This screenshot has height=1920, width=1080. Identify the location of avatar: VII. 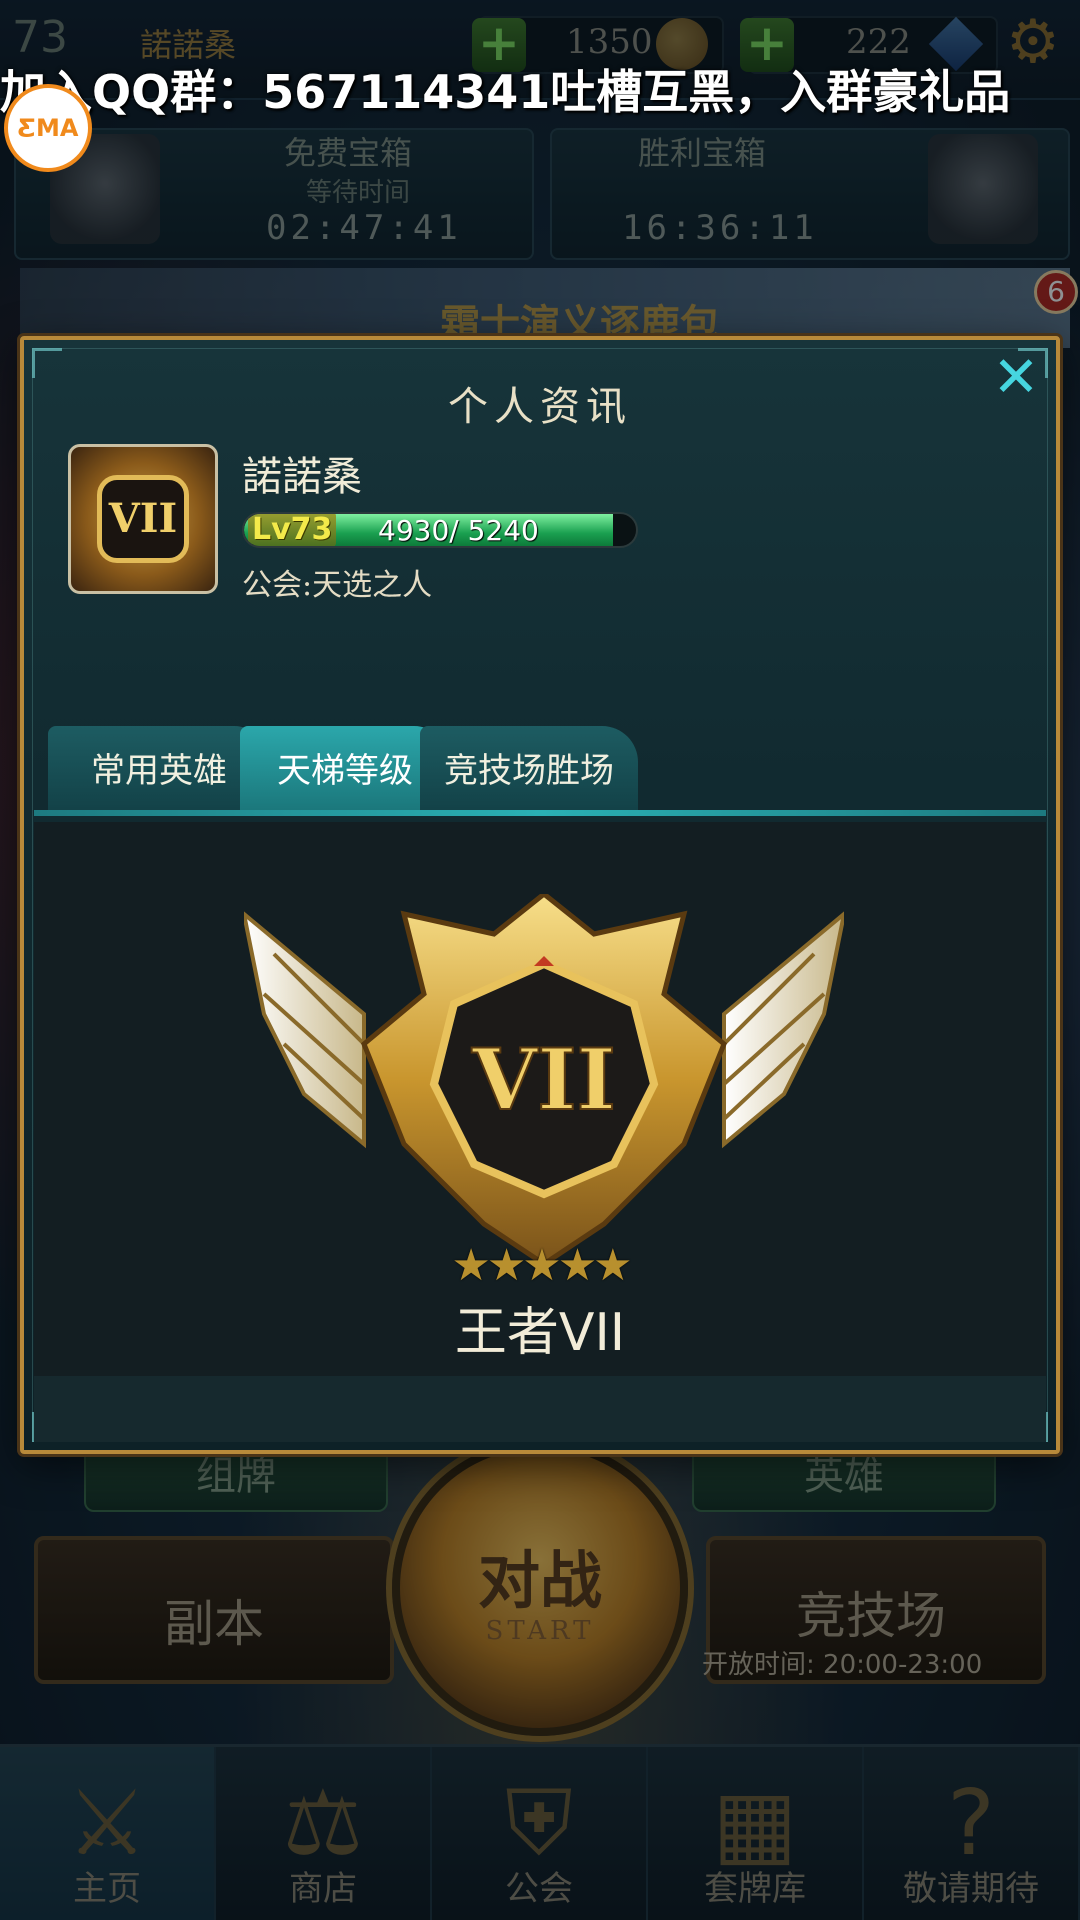
(143, 519).